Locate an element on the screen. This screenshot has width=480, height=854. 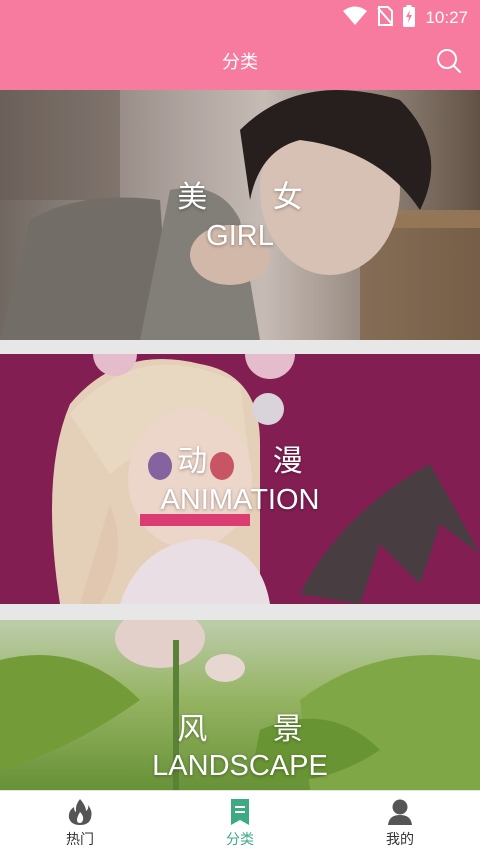
bottom-nav: 热门 分类 我的 is located at coordinates (240, 822).